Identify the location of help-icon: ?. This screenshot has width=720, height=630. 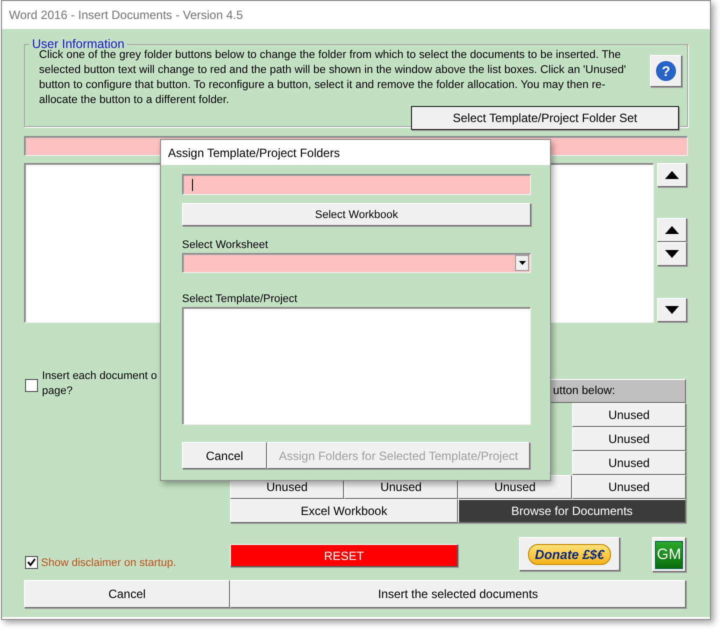
(666, 71).